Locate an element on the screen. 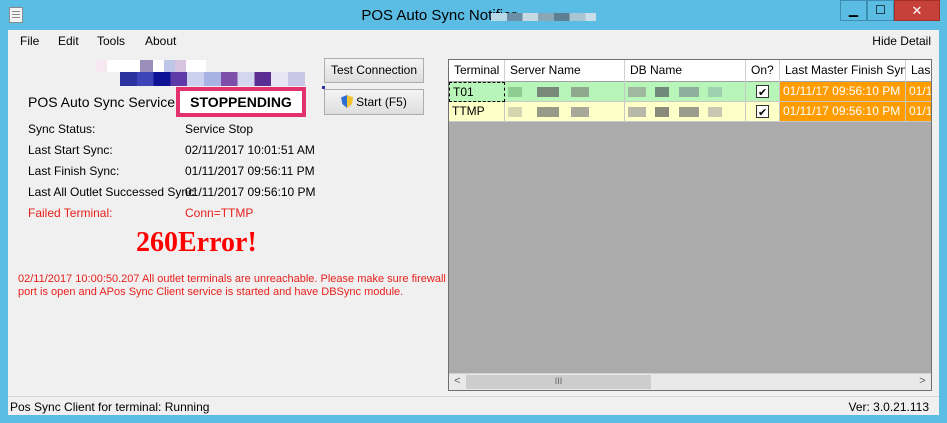 This screenshot has height=423, width=947. cell-terminal: TTMP is located at coordinates (477, 112).